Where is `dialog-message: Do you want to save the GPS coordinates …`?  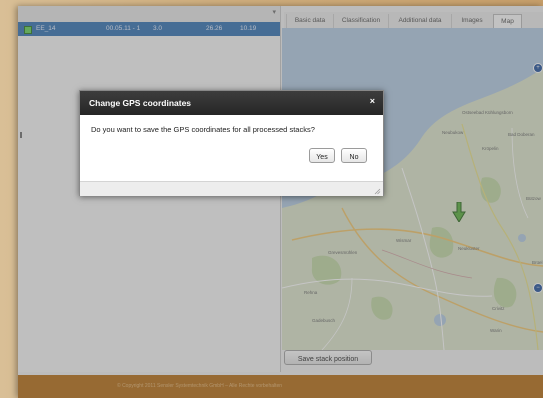
dialog-message: Do you want to save the GPS coordinates … is located at coordinates (203, 129).